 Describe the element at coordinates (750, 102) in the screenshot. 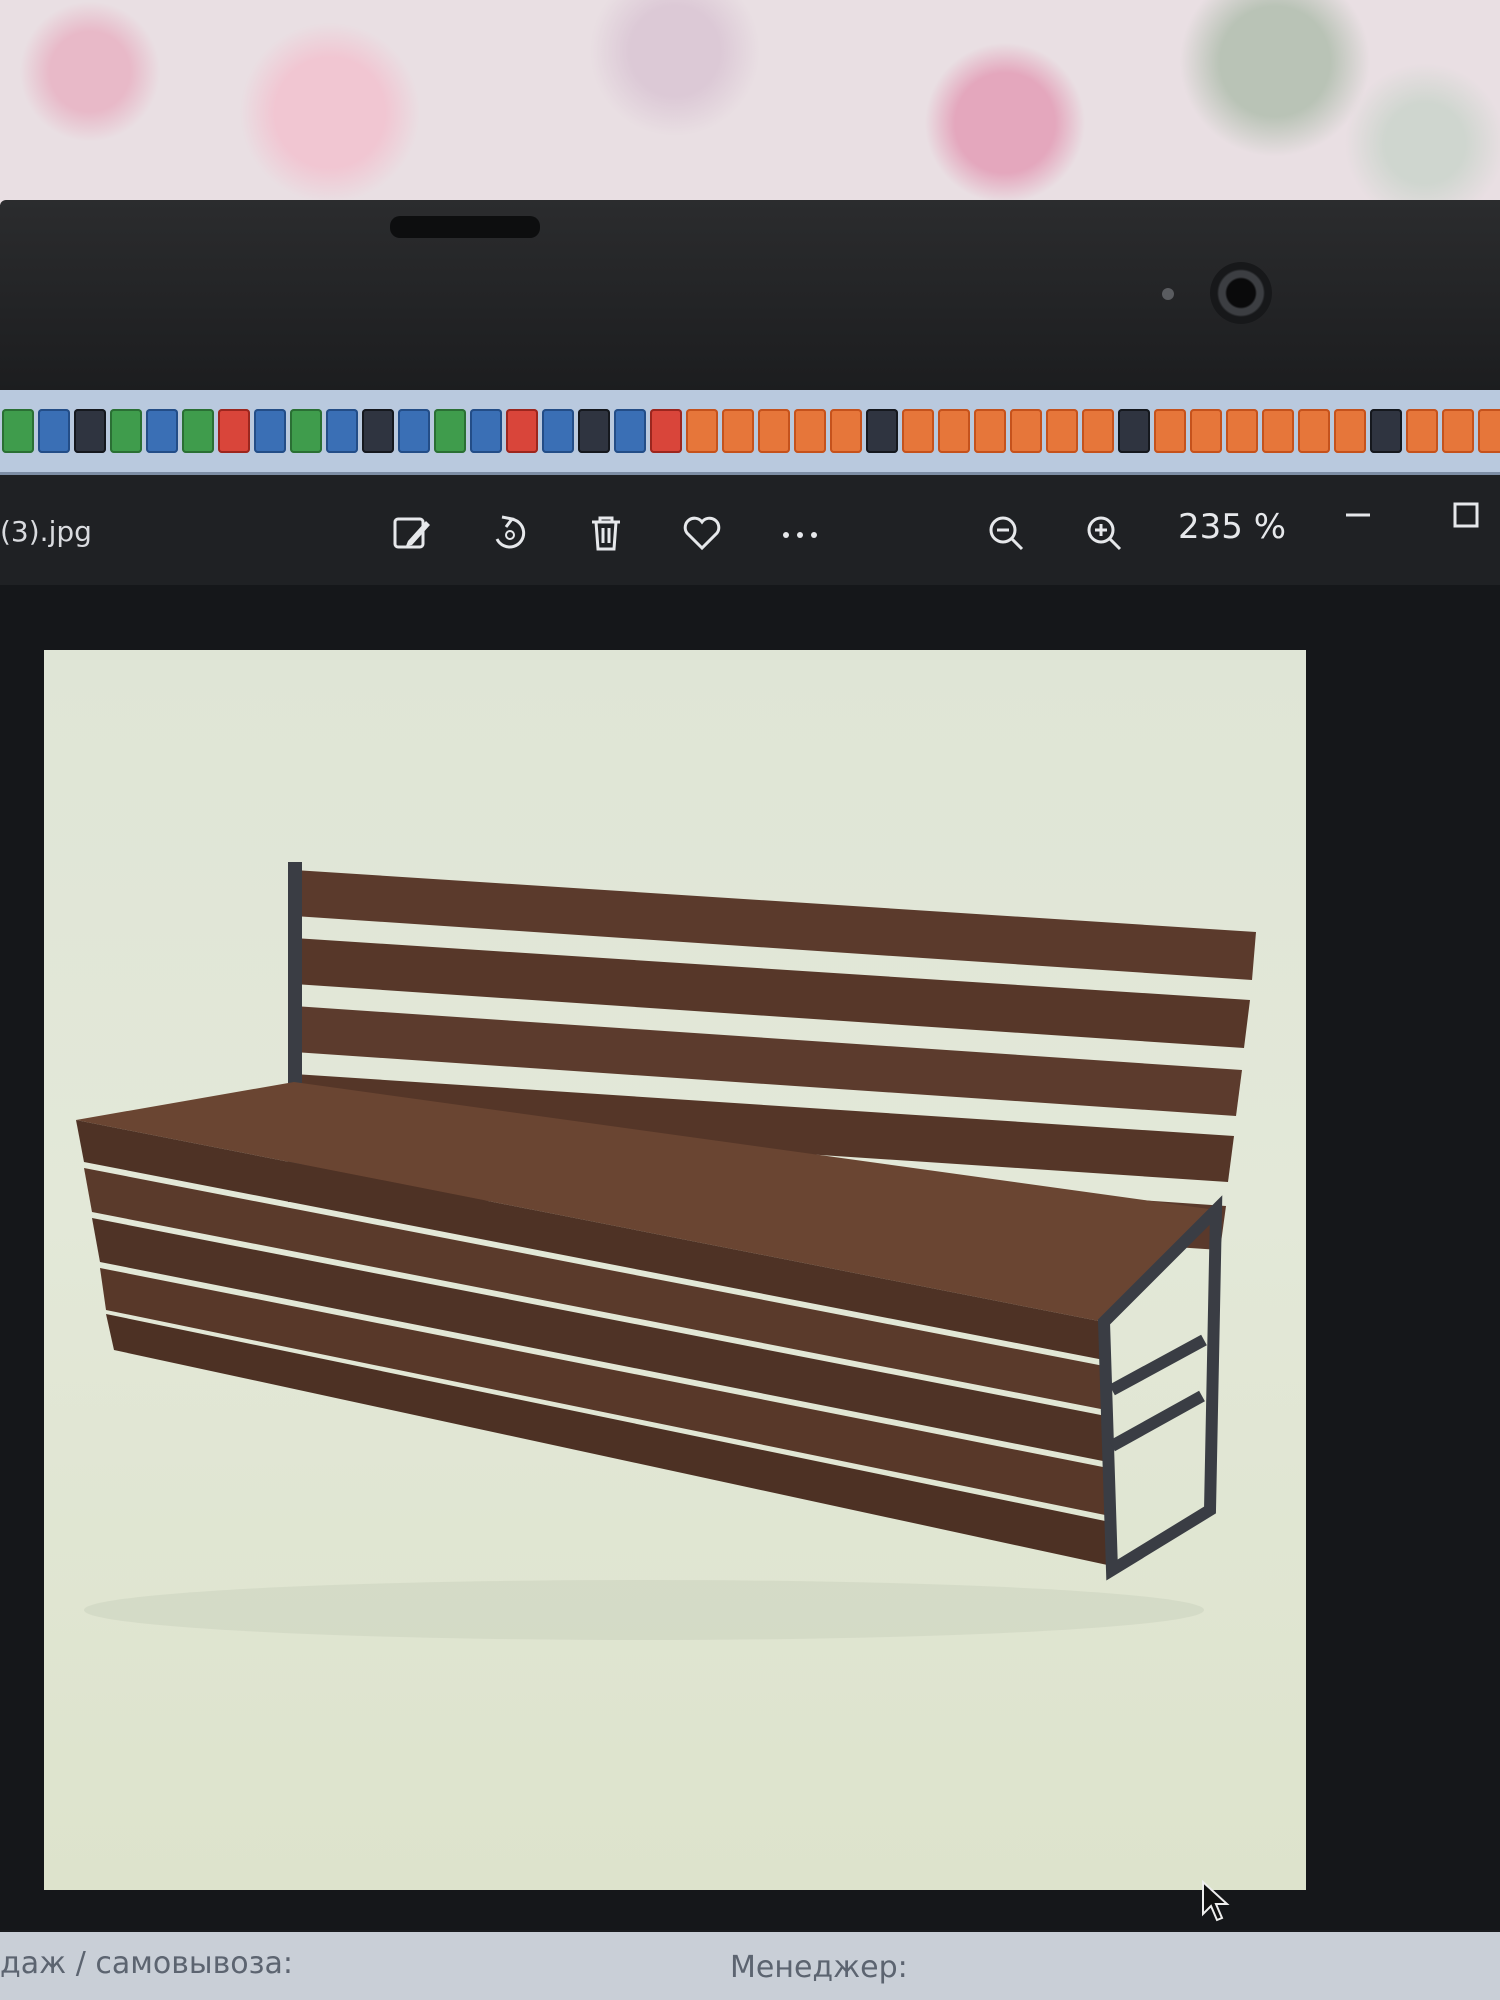

I see `wallpaper-background` at that location.